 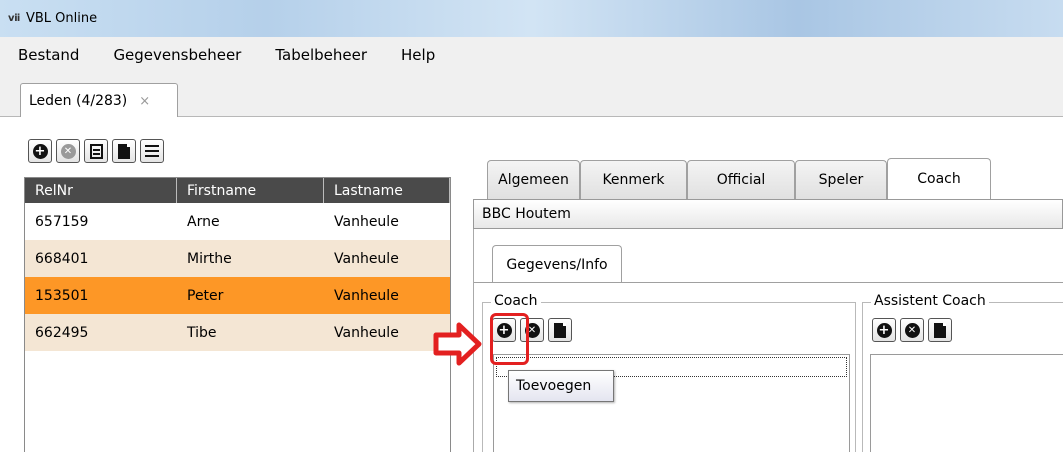 I want to click on document-tab-strip: Leden (4/283) ×, so click(x=531, y=95).